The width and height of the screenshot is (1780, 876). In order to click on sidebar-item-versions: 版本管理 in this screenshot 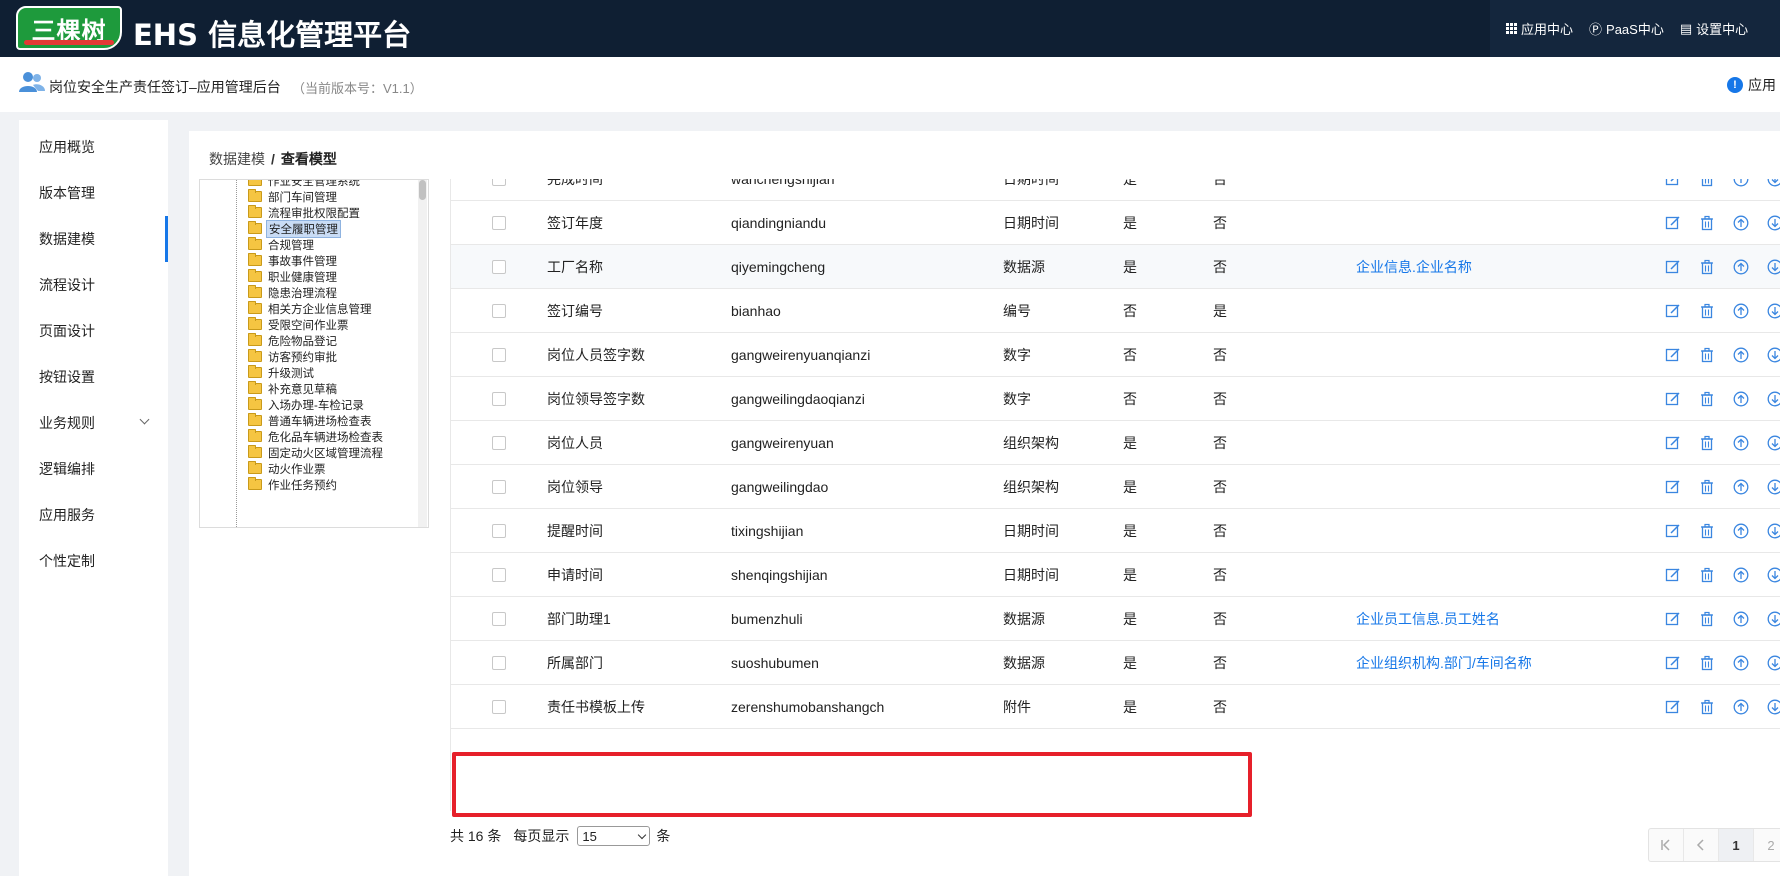, I will do `click(93, 193)`.